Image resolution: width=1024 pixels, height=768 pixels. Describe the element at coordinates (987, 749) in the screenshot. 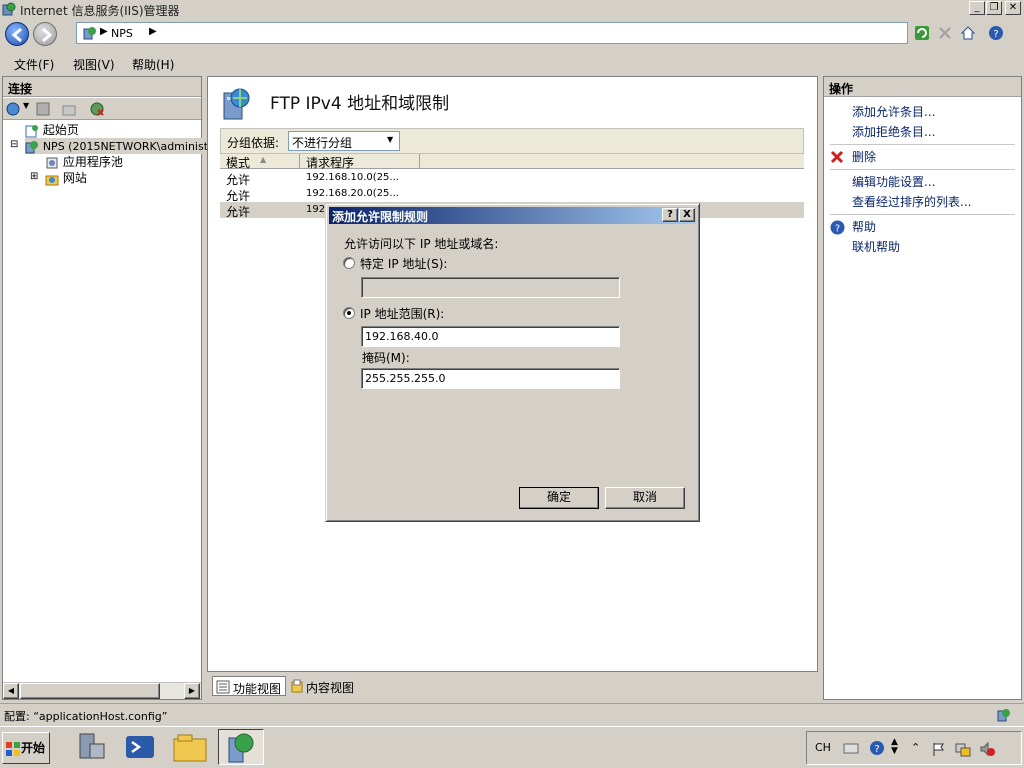

I see `volume-muted-icon` at that location.